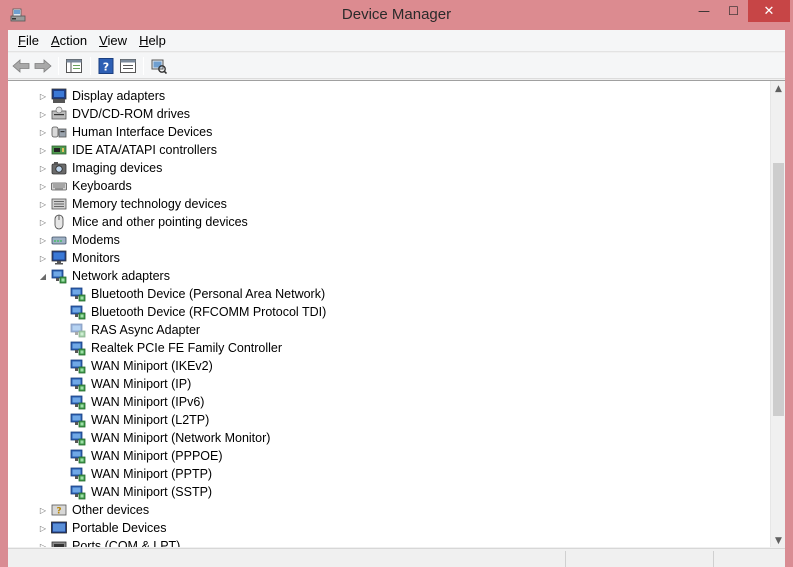 The width and height of the screenshot is (793, 567). I want to click on tree-category: ▷ Mice and other pointing devices, so click(378, 222).